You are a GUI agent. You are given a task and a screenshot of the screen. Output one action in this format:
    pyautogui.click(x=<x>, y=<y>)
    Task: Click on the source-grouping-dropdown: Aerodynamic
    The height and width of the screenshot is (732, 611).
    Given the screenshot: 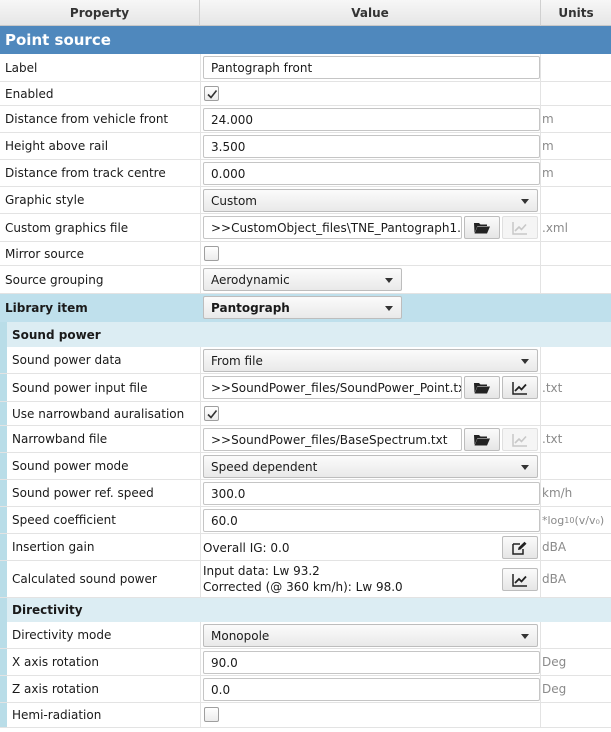 What is the action you would take?
    pyautogui.click(x=302, y=279)
    